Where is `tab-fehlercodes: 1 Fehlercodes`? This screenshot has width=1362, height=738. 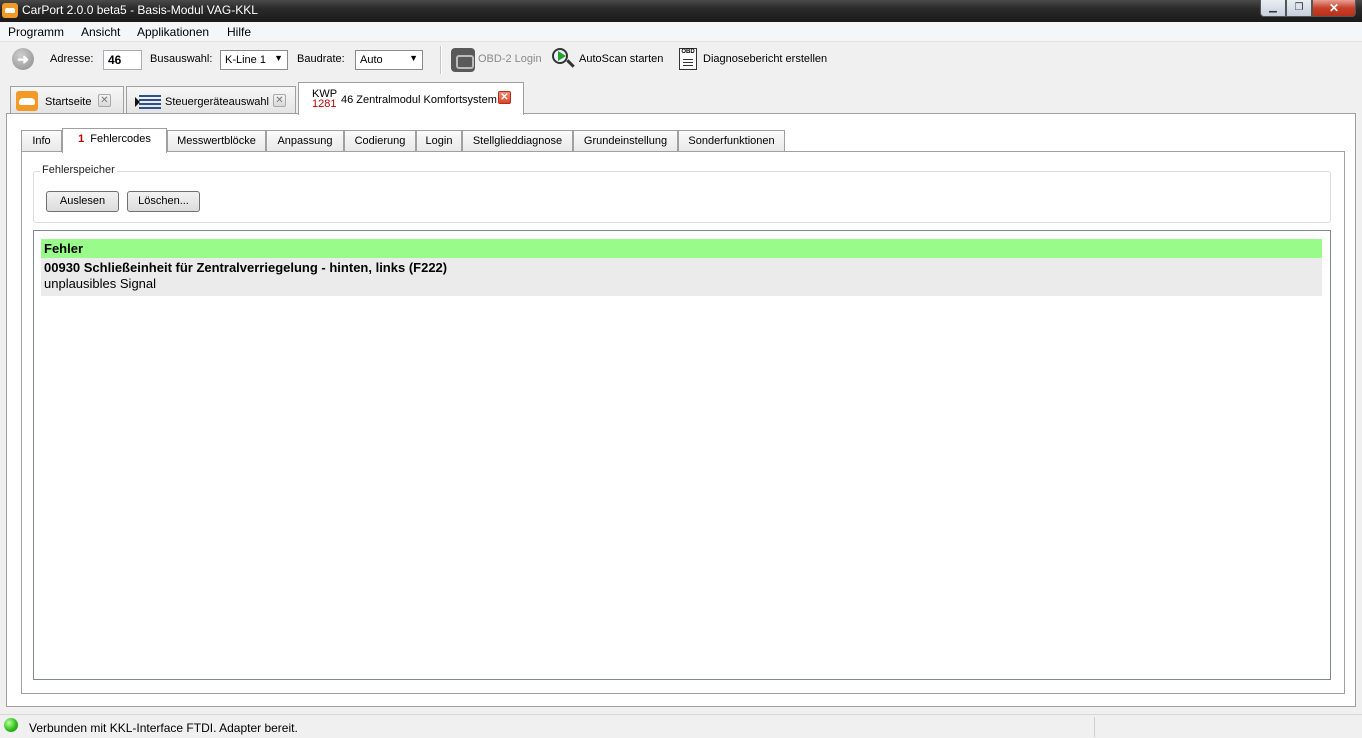 tab-fehlercodes: 1 Fehlercodes is located at coordinates (114, 140).